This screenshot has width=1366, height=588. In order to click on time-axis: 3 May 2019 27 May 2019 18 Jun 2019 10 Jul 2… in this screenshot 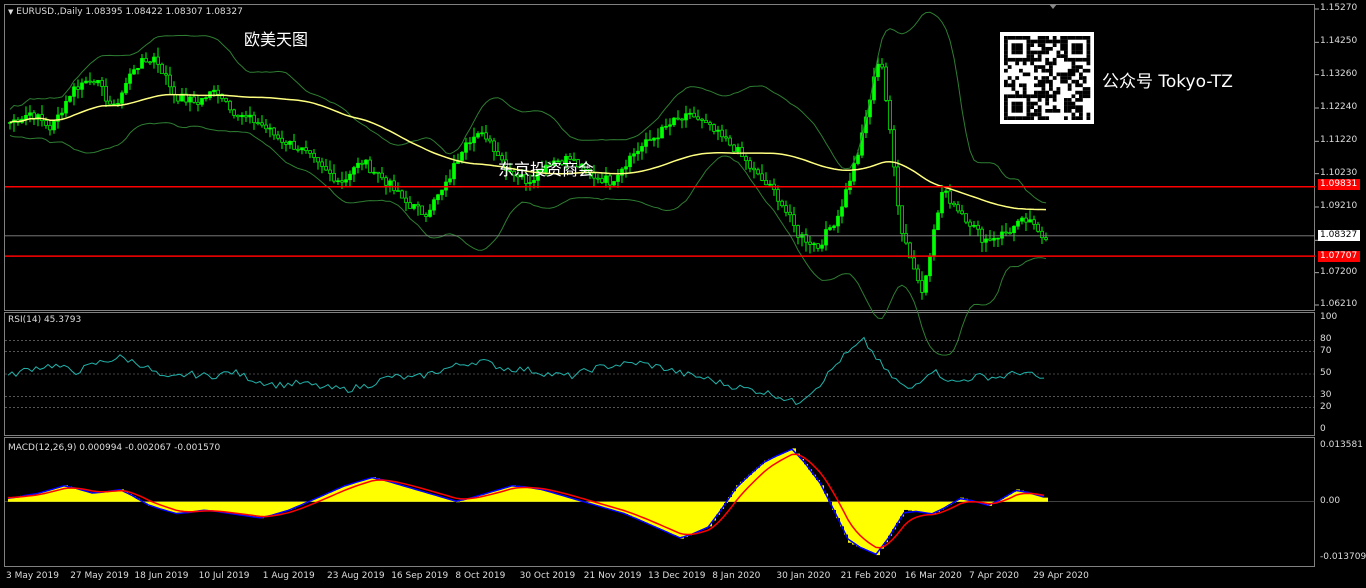, I will do `click(683, 578)`.